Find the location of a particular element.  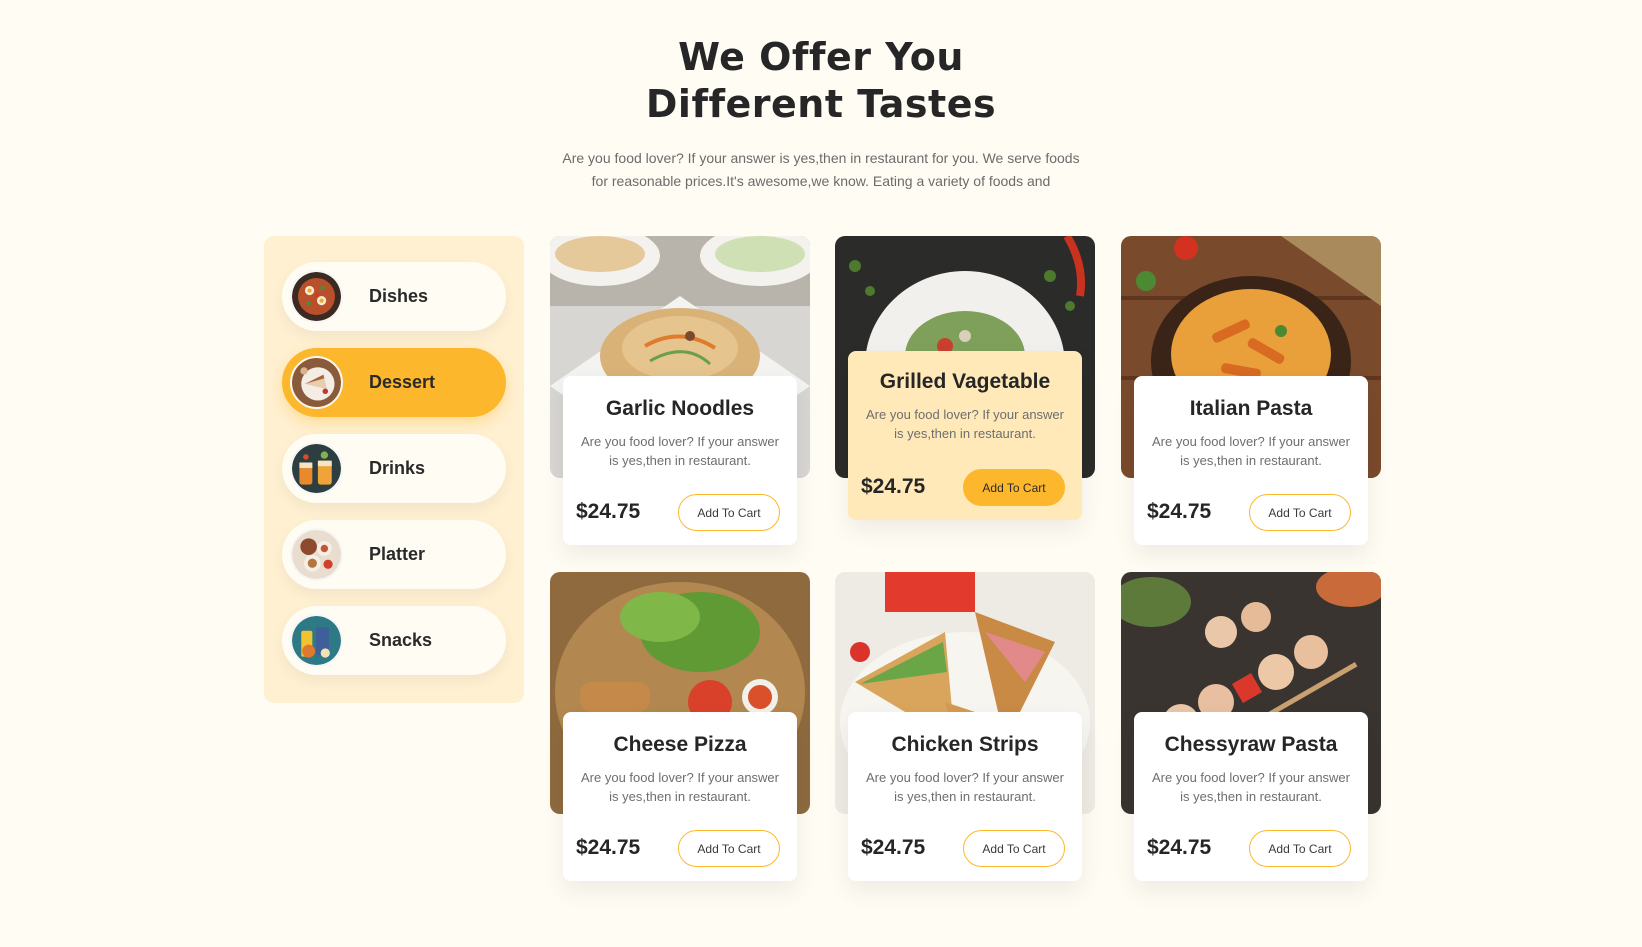

category-dishes: Dishes is located at coordinates (394, 296).